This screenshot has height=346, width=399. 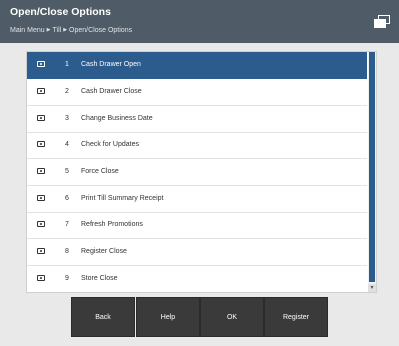 What do you see at coordinates (168, 317) in the screenshot?
I see `help-button: Help` at bounding box center [168, 317].